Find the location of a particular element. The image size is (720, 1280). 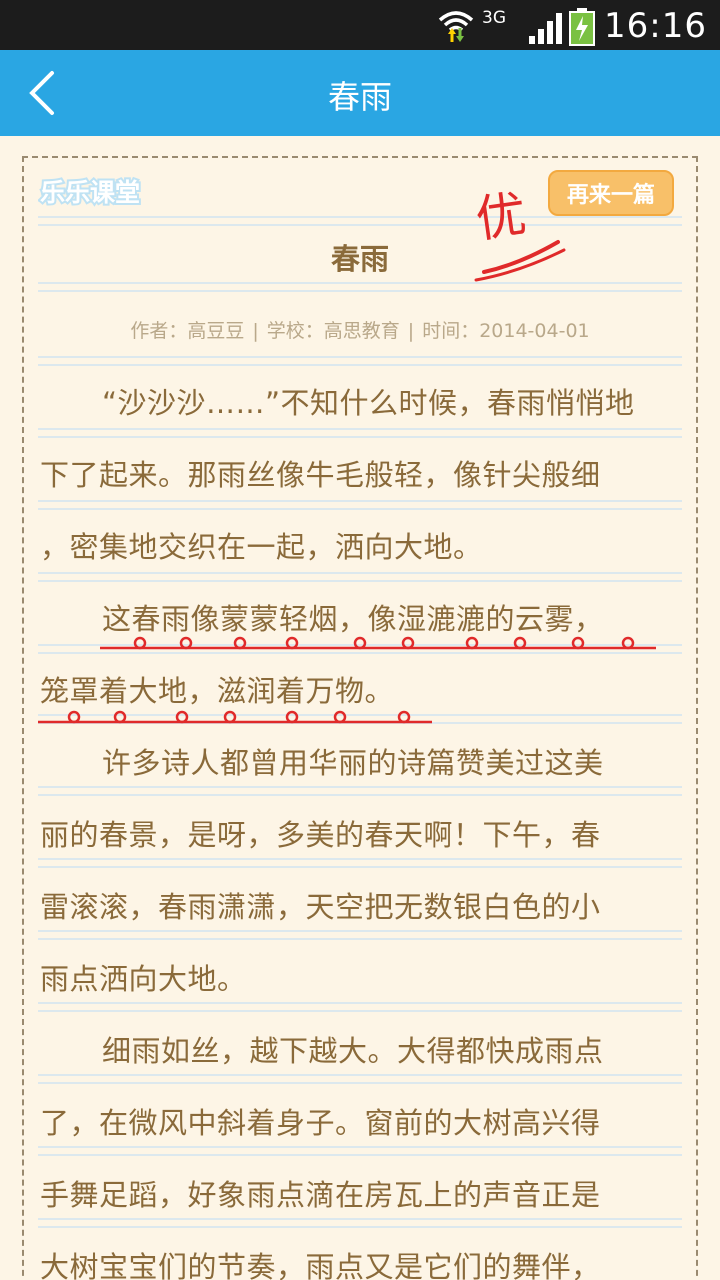

app-header: 春雨 is located at coordinates (360, 93).